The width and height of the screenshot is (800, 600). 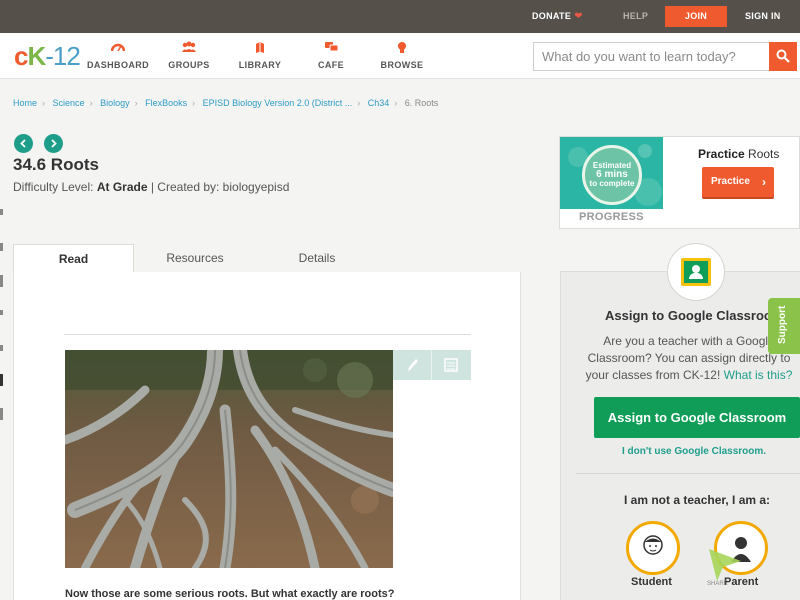 What do you see at coordinates (557, 16) in the screenshot?
I see `donate-link: DONATE ❤` at bounding box center [557, 16].